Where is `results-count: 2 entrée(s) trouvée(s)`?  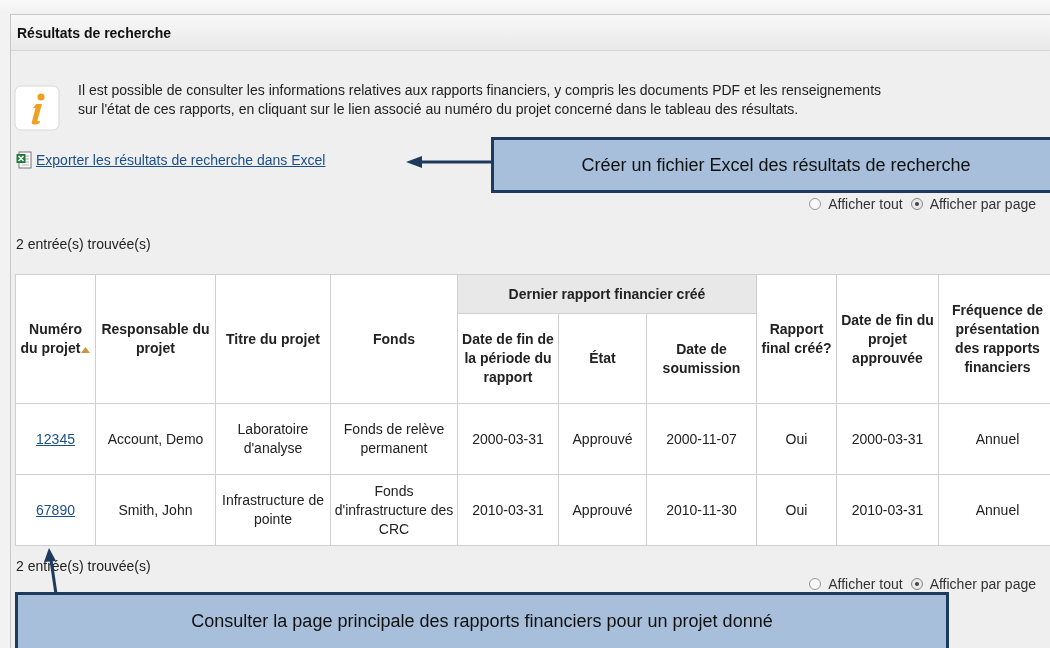 results-count: 2 entrée(s) trouvée(s) is located at coordinates (83, 244).